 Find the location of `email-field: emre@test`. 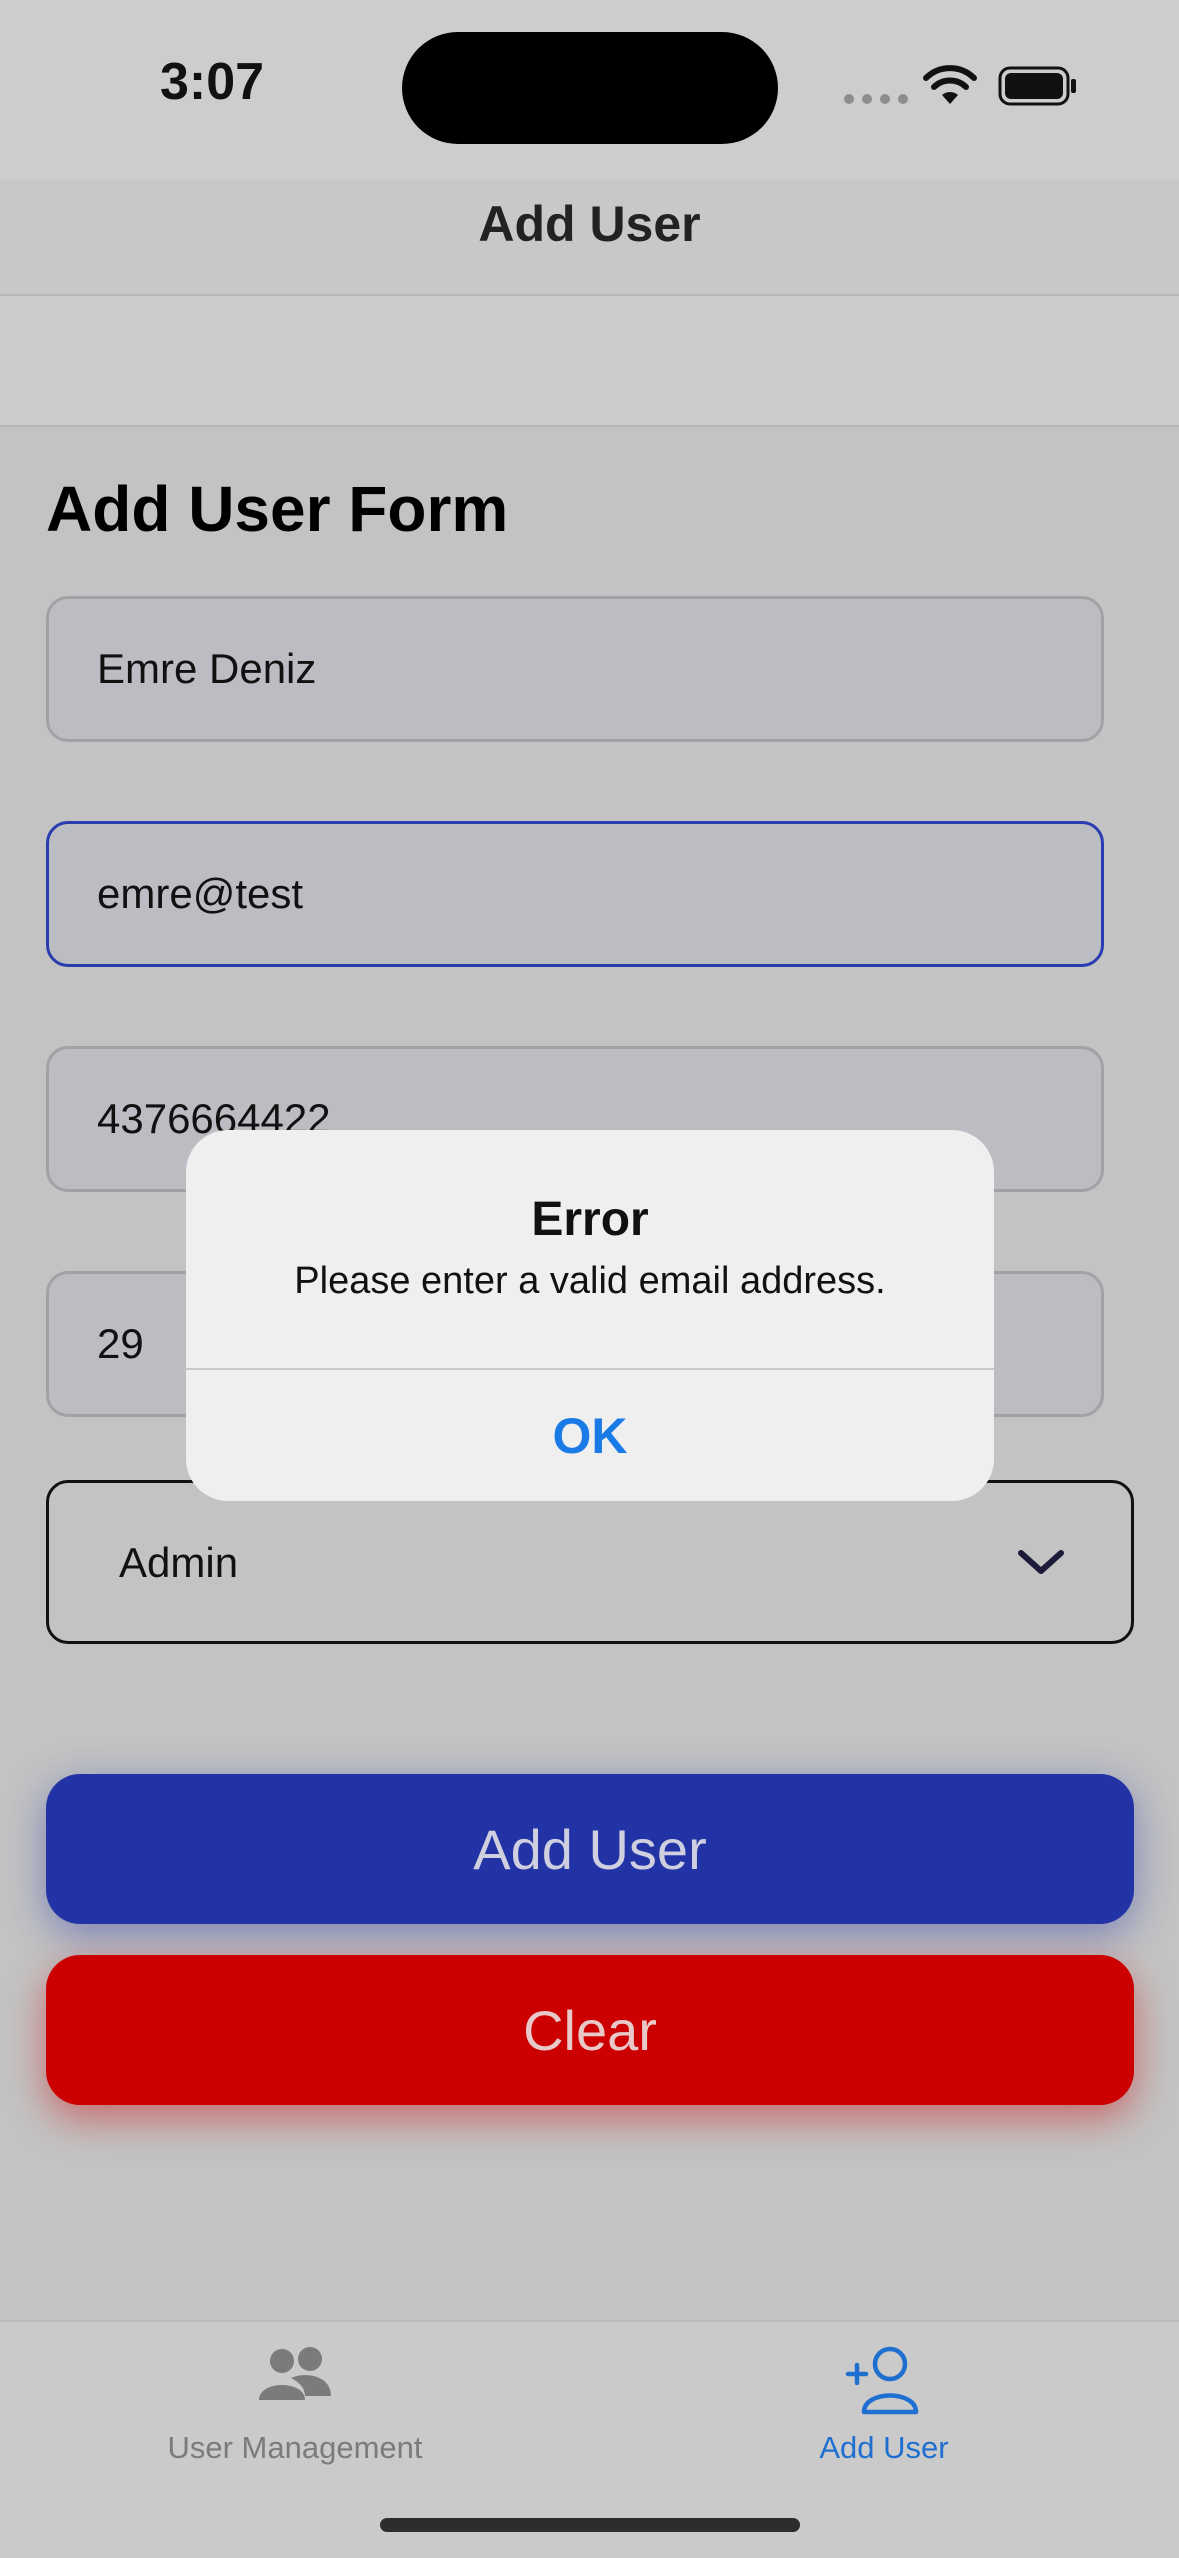

email-field: emre@test is located at coordinates (575, 894).